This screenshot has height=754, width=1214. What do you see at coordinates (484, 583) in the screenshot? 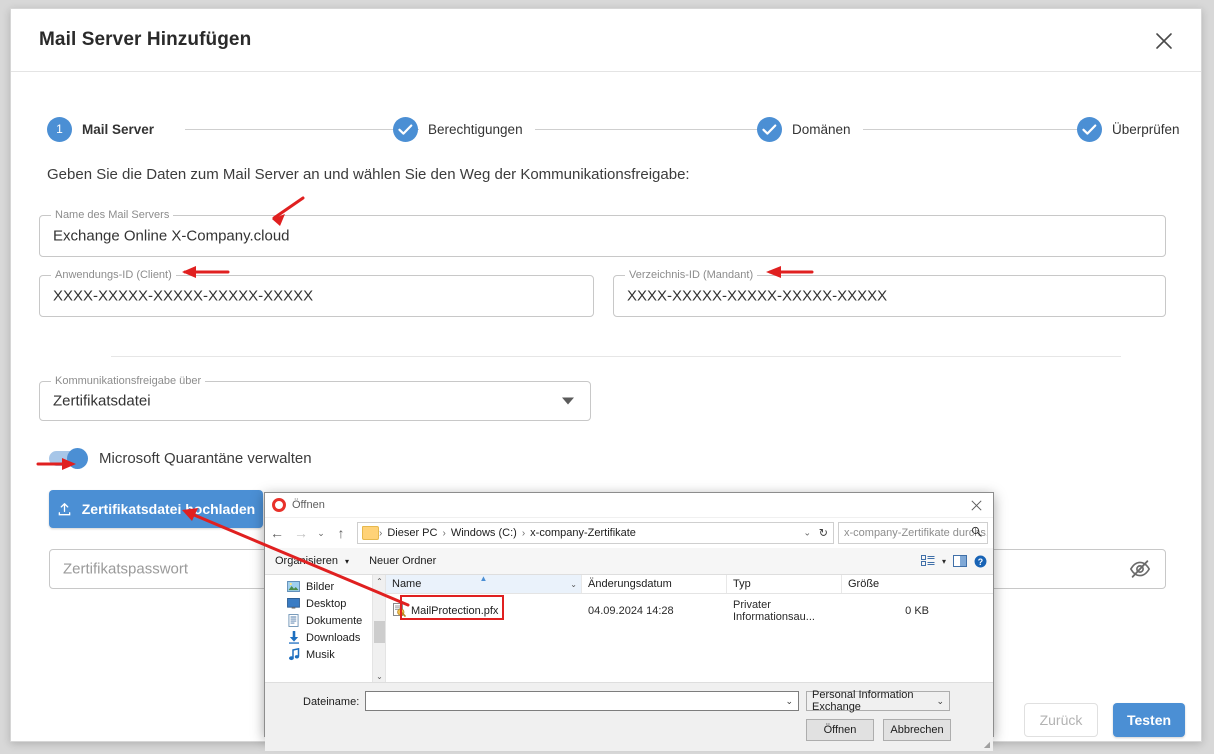
I see `column-header-name: ▲ Name ⌄` at bounding box center [484, 583].